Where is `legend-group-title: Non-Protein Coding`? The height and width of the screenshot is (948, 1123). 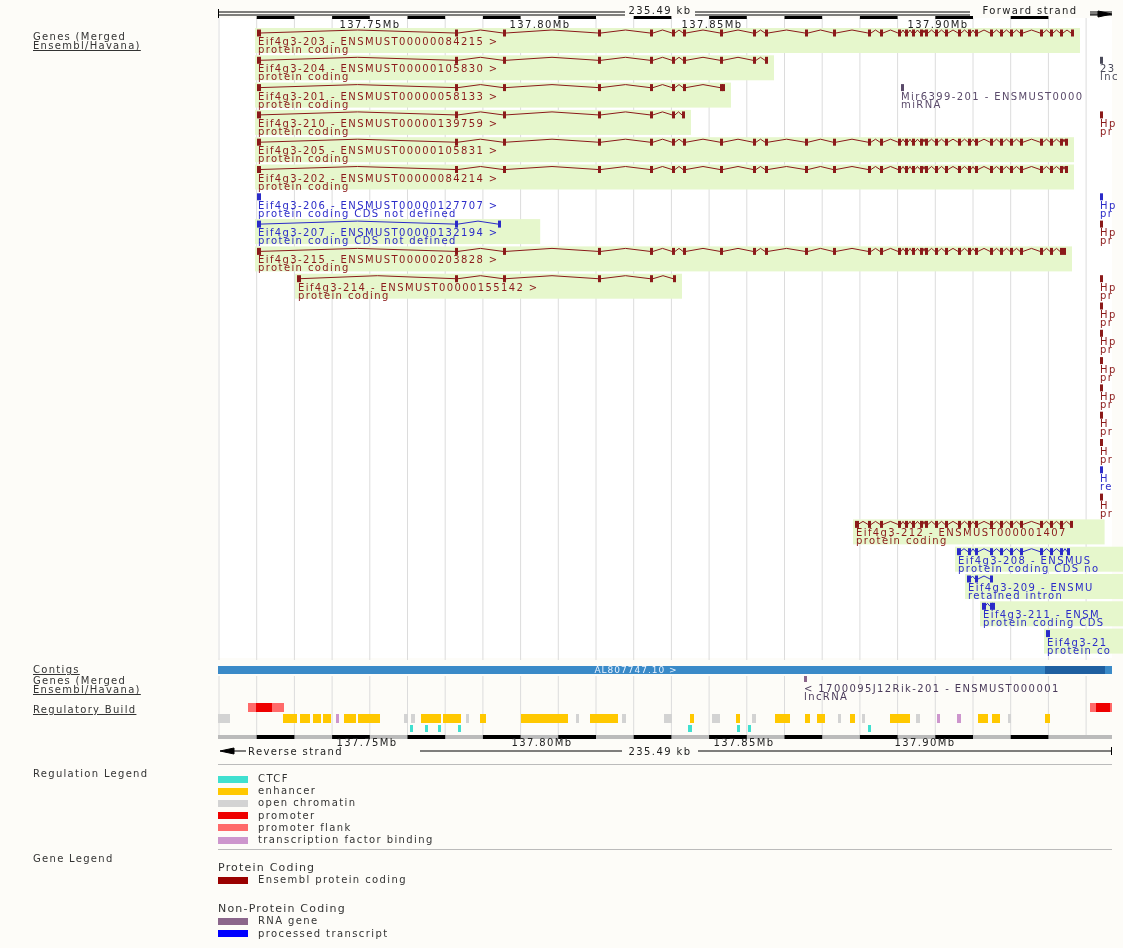 legend-group-title: Non-Protein Coding is located at coordinates (282, 908).